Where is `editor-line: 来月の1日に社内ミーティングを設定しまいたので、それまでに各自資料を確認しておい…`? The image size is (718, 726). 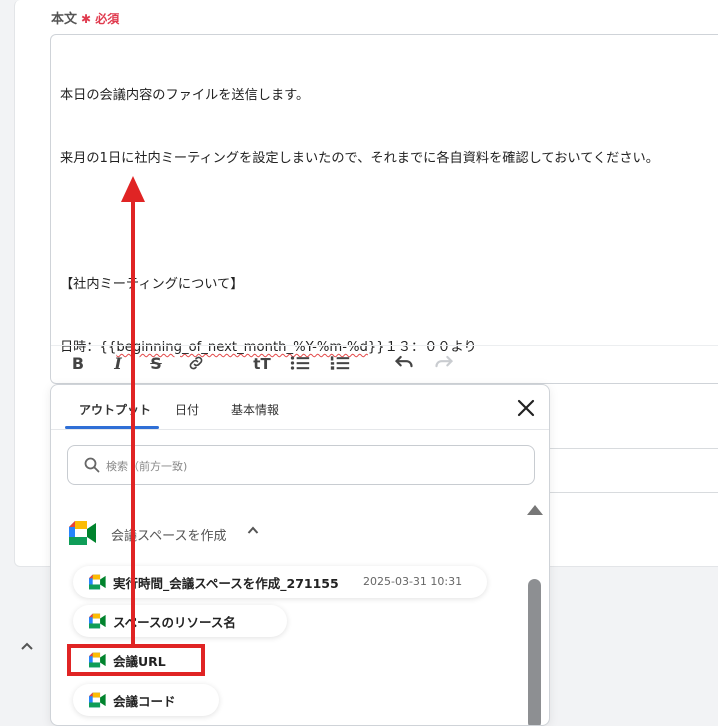 editor-line: 来月の1日に社内ミーティングを設定しまいたので、それまでに各自資料を確認しておい… is located at coordinates (359, 158).